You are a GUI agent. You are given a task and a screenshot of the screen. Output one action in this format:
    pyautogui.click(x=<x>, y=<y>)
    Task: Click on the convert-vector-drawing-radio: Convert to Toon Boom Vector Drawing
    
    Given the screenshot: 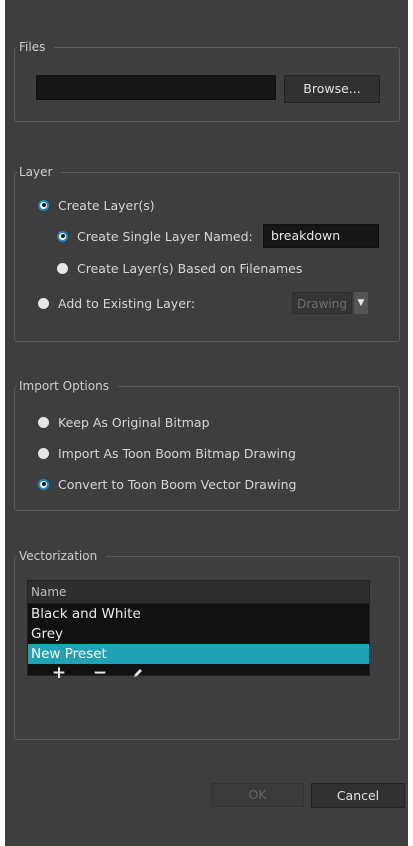 What is the action you would take?
    pyautogui.click(x=167, y=484)
    